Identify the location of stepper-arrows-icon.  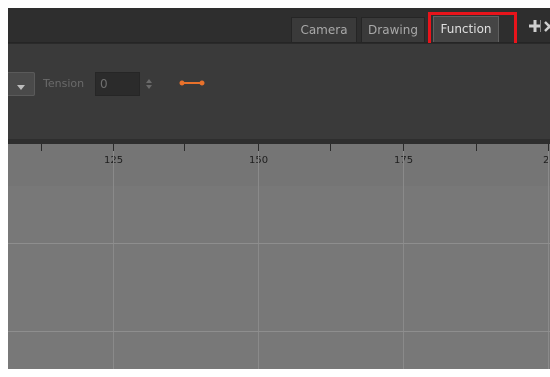
(149, 84).